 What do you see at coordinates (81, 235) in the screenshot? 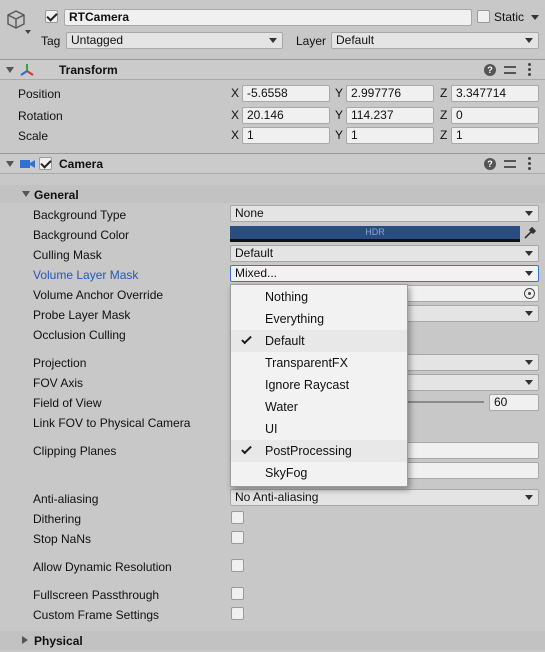
I see `background-color-label: Background Color` at bounding box center [81, 235].